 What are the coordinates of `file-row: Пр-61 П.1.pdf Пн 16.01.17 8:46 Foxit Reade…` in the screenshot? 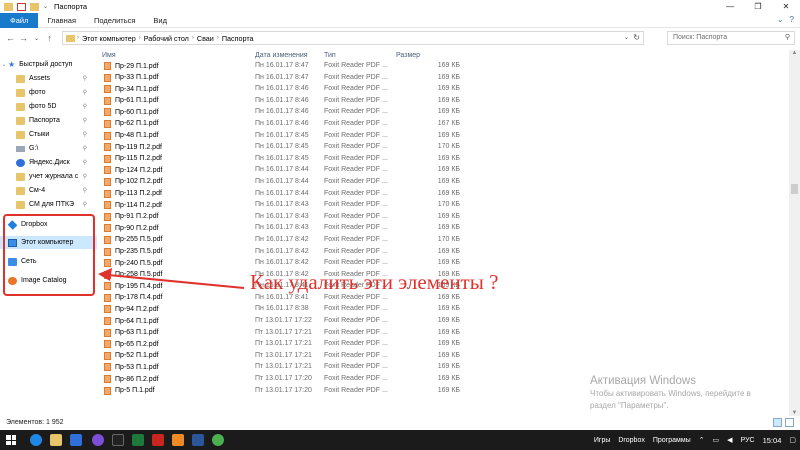 It's located at (445, 102).